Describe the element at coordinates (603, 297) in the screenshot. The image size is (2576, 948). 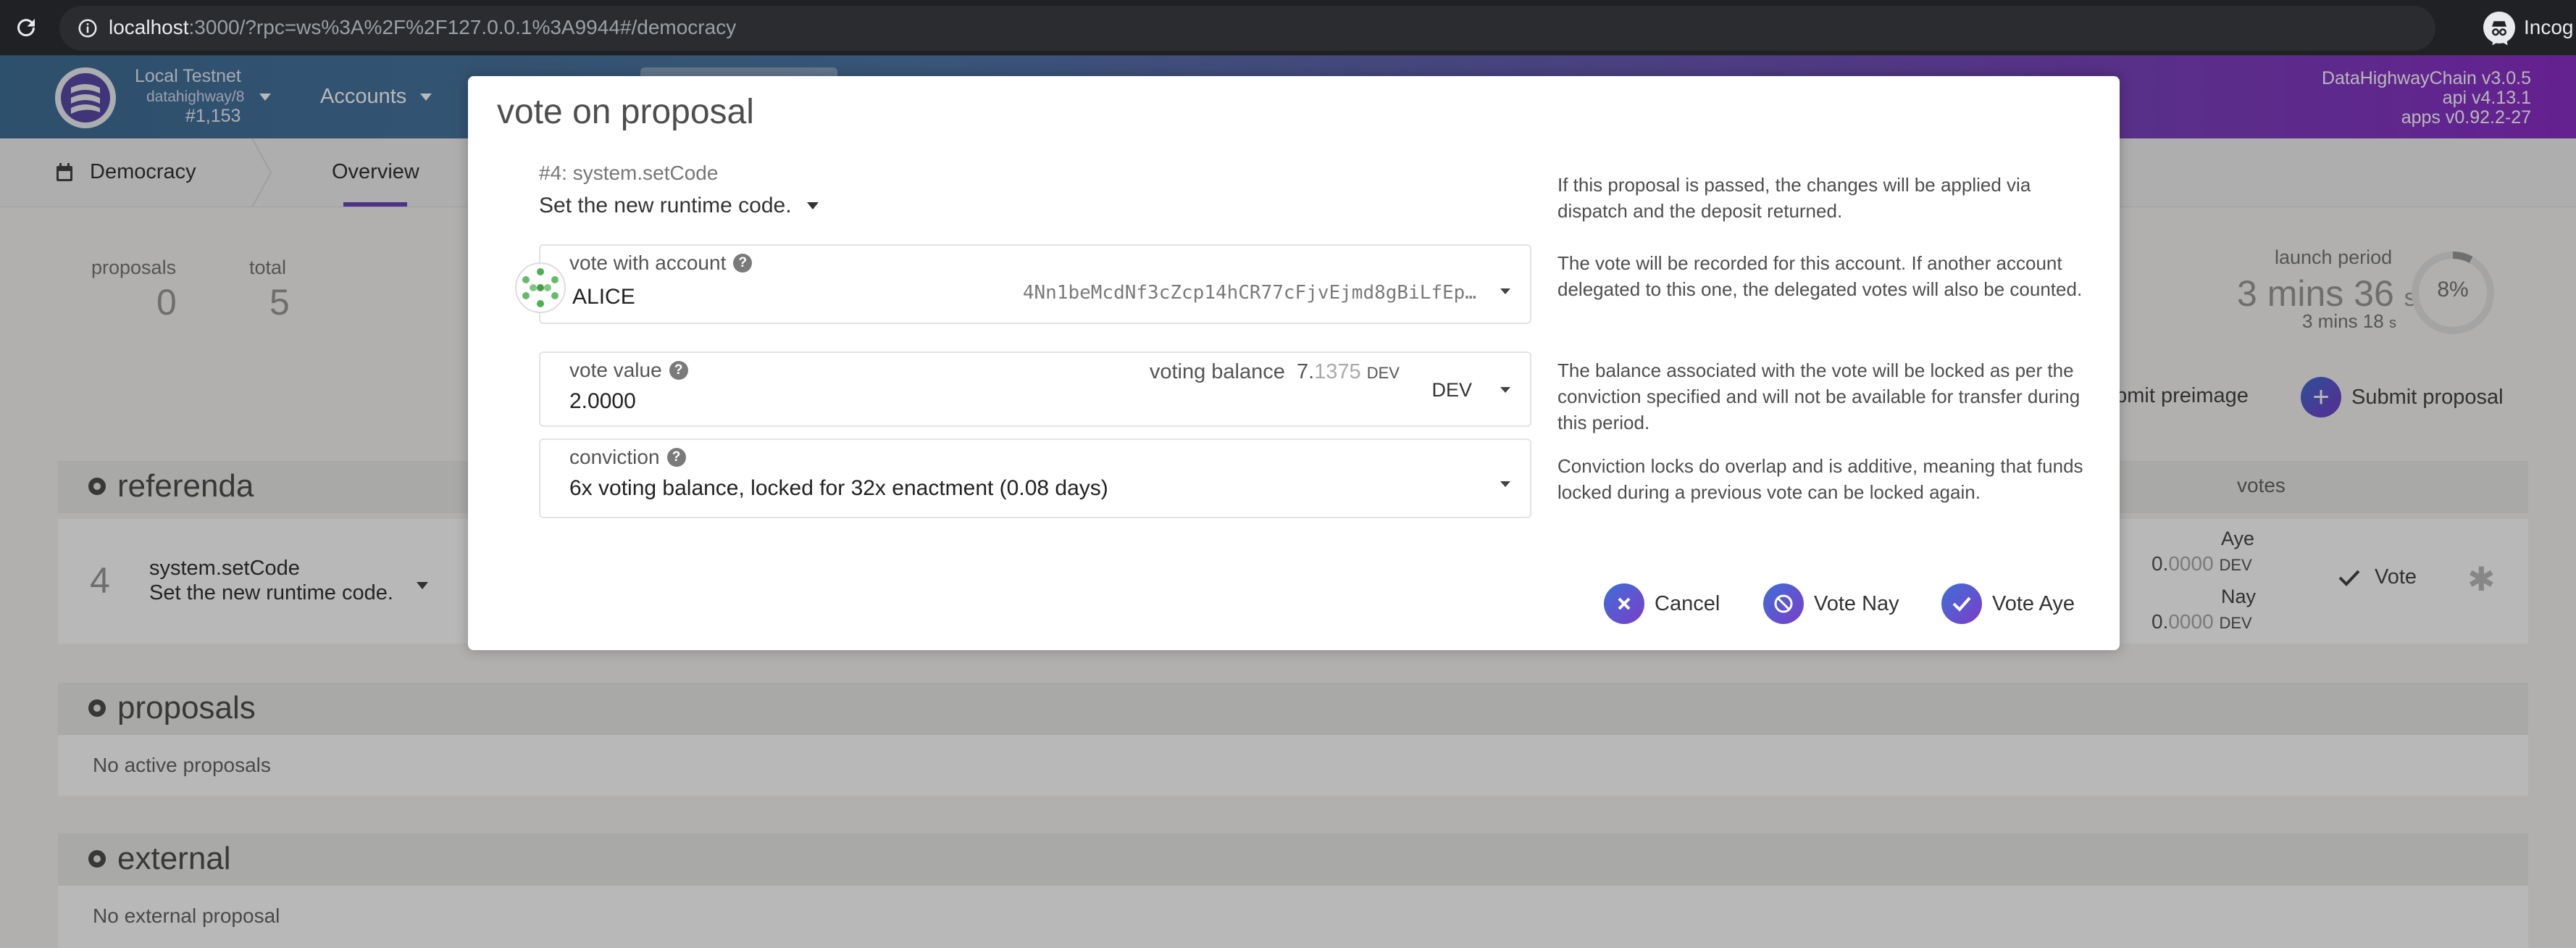
I see `account-name: ALICE` at that location.